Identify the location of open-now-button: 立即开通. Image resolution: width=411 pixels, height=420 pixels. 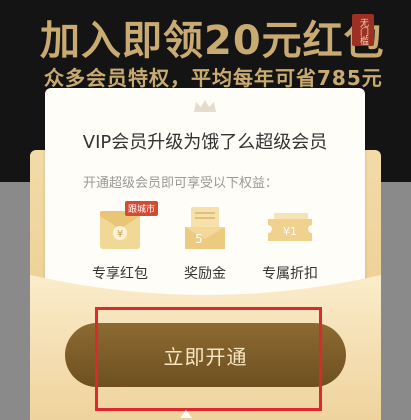
(205, 355).